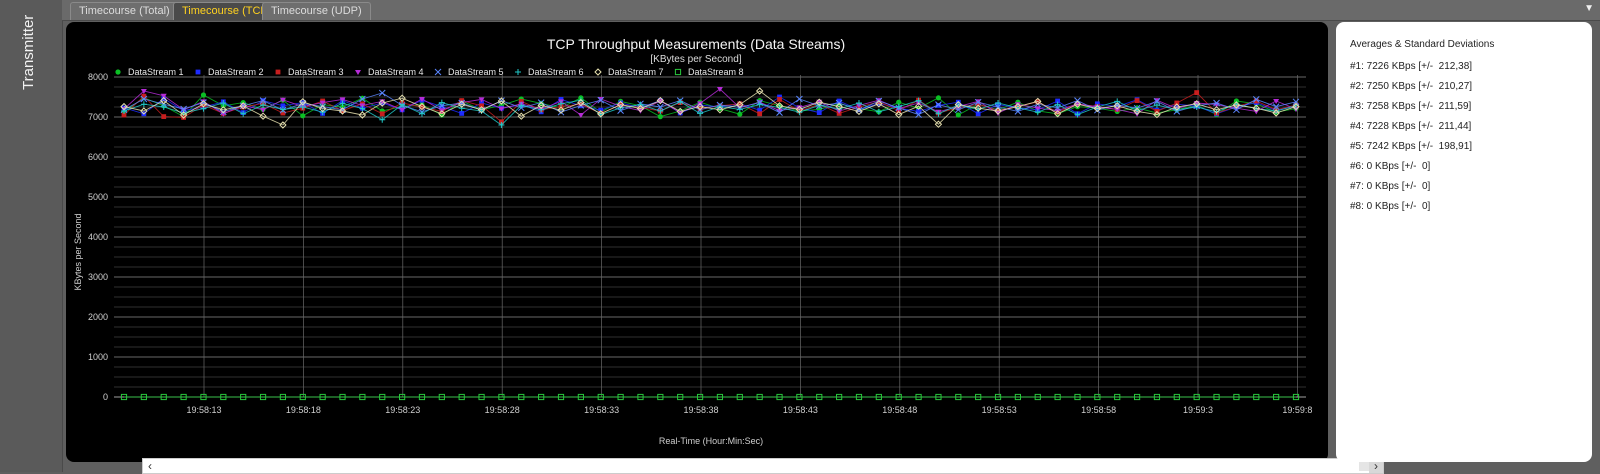 This screenshot has height=474, width=1600. Describe the element at coordinates (700, 410) in the screenshot. I see `x-tick-label: 19:58:38` at that location.